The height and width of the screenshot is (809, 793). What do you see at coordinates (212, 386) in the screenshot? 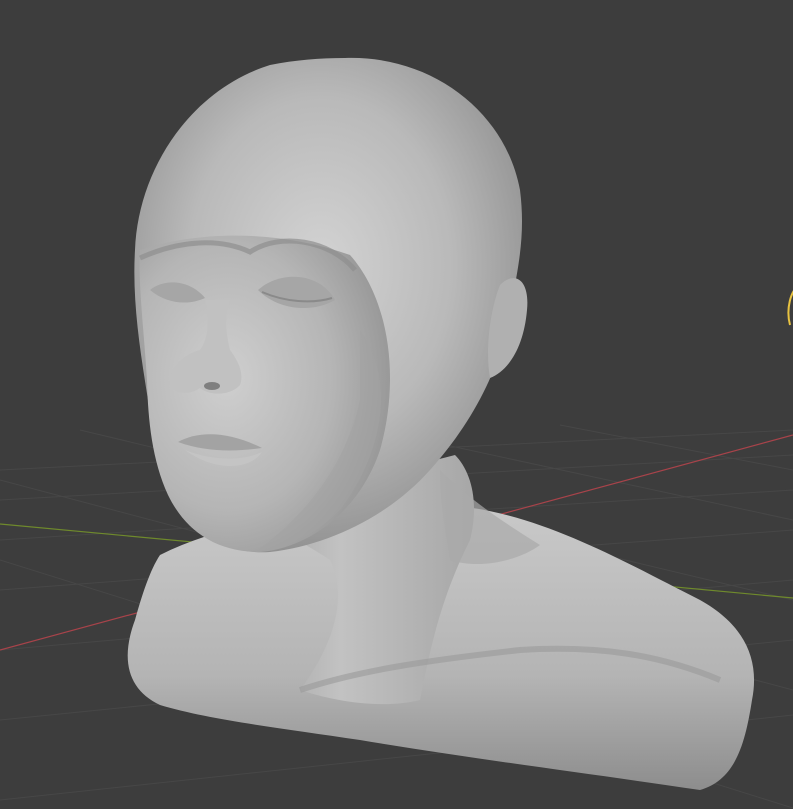
I see `nostril` at bounding box center [212, 386].